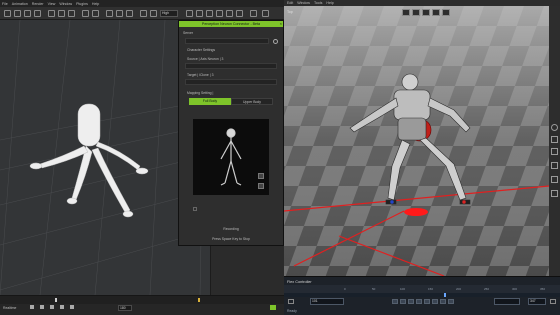  Describe the element at coordinates (292, 311) in the screenshot. I see `status-text: Ready` at that location.